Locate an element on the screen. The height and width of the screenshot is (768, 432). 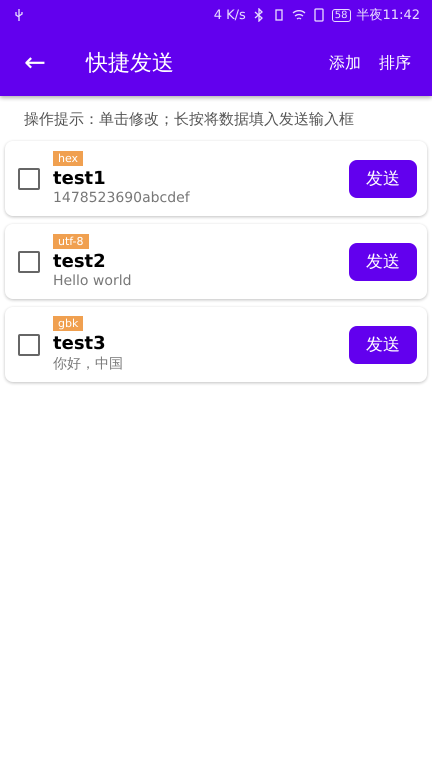
item-name: test1 is located at coordinates (79, 178).